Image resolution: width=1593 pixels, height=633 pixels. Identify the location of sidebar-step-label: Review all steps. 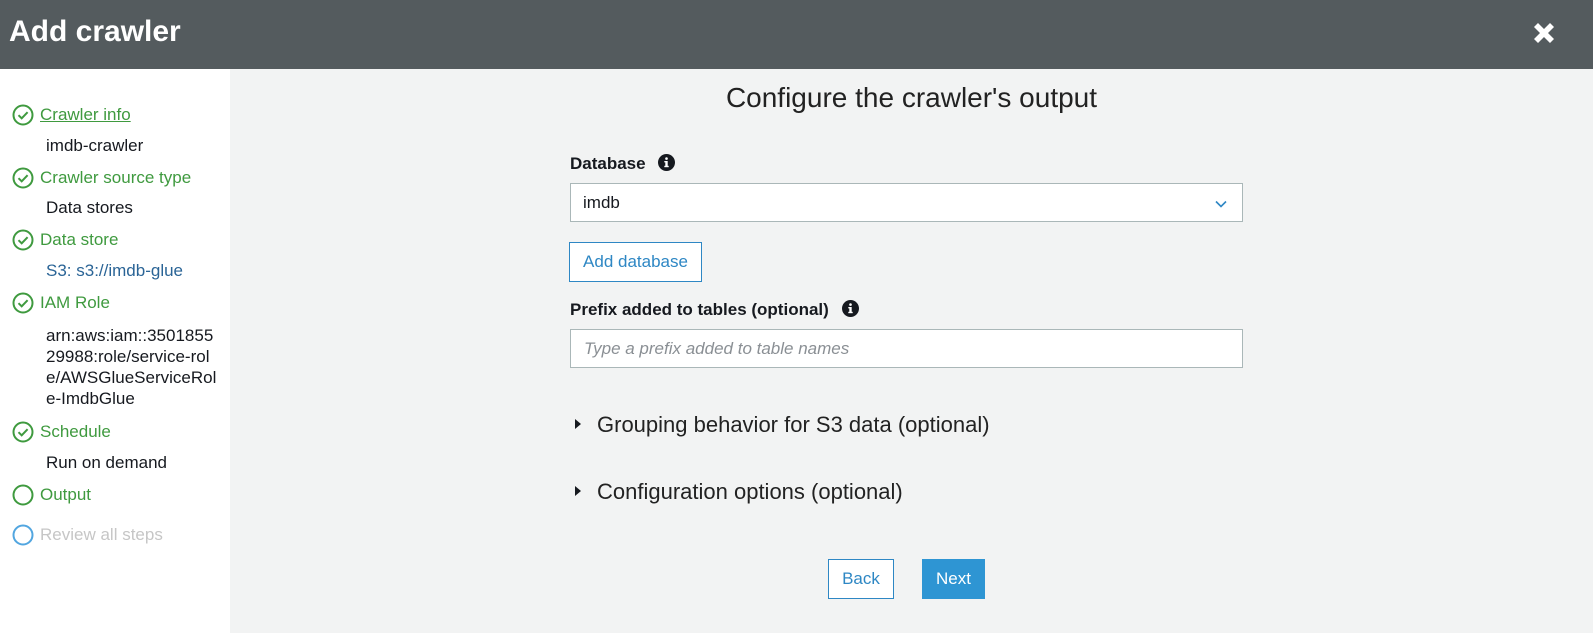
(101, 534).